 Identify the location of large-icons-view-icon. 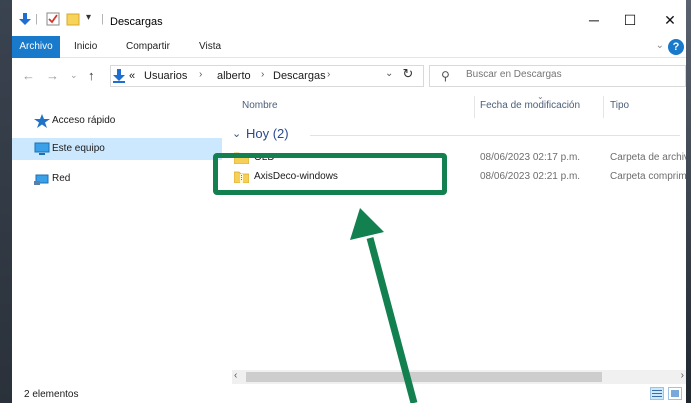
(675, 393).